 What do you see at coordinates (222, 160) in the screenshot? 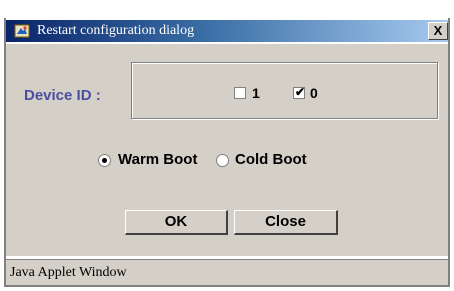
I see `cold-boot-radio` at bounding box center [222, 160].